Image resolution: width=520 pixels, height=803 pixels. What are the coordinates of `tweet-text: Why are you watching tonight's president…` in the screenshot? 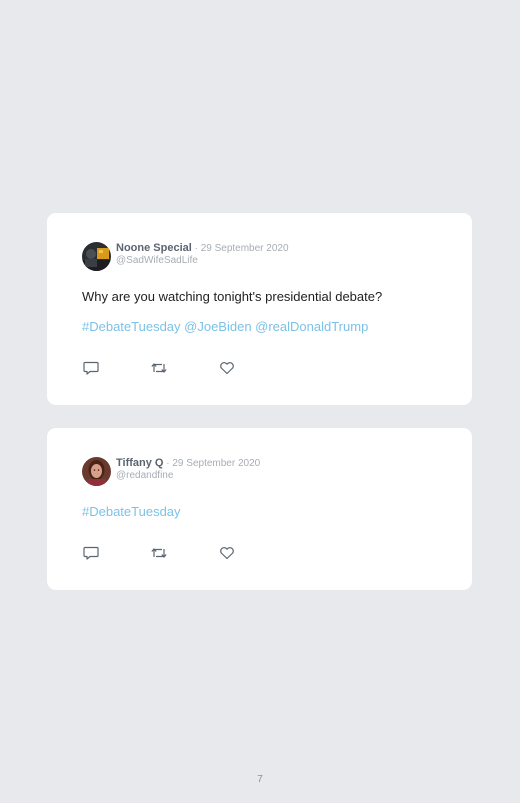 It's located at (232, 296).